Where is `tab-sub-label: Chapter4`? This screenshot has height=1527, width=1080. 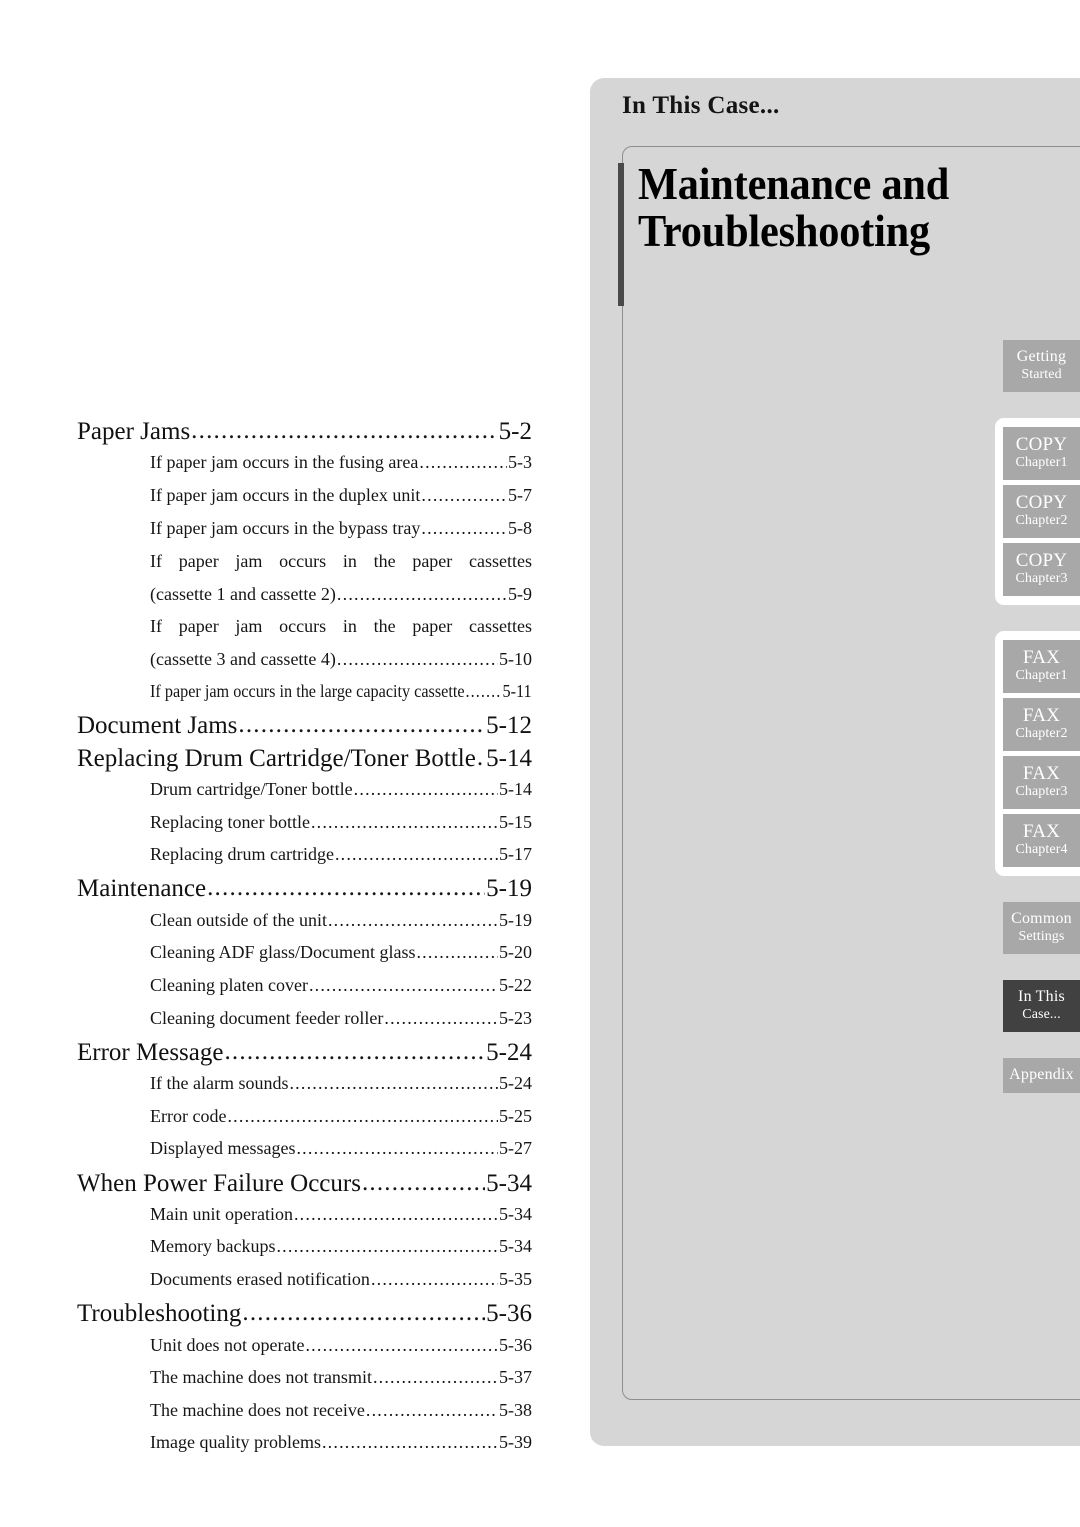 tab-sub-label: Chapter4 is located at coordinates (1041, 850).